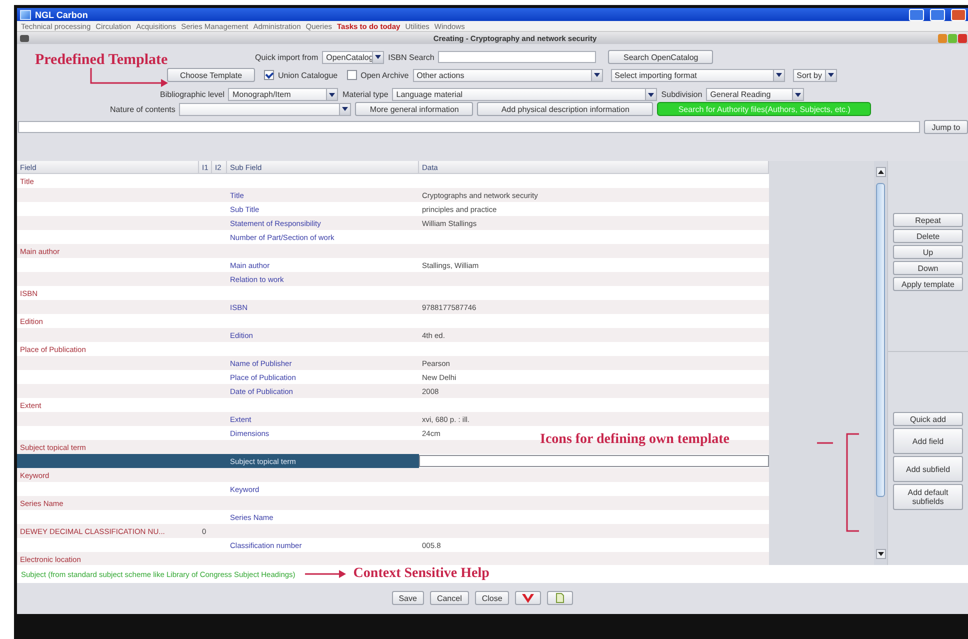 The height and width of the screenshot is (639, 968). Describe the element at coordinates (928, 469) in the screenshot. I see `template-button: Add subfield` at that location.